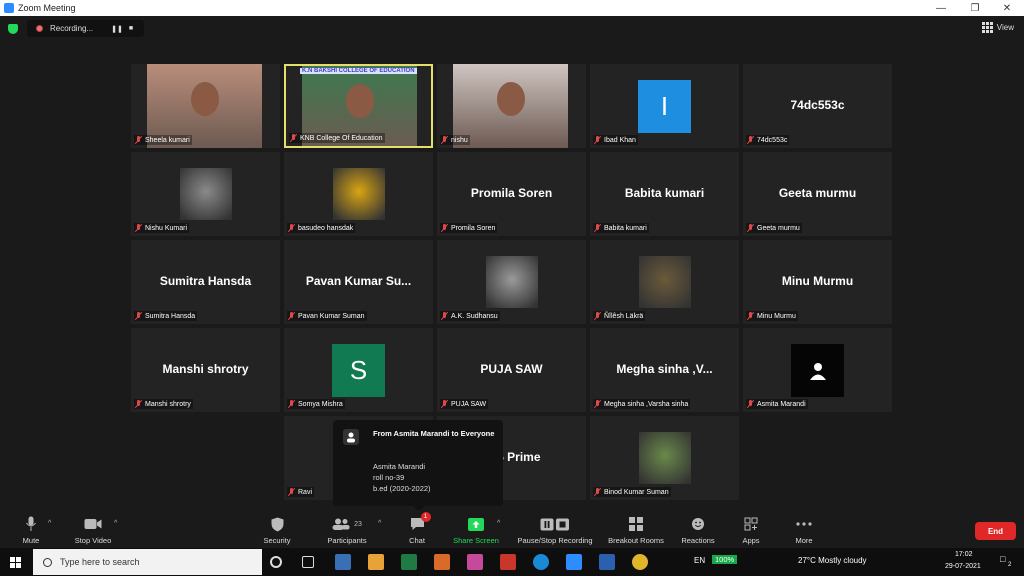 The width and height of the screenshot is (1024, 576). I want to click on close-button: ✕, so click(1007, 8).